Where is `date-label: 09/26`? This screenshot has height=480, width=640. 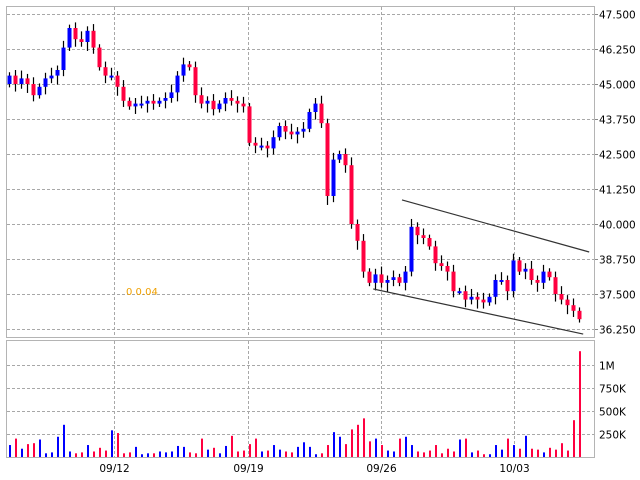
date-label: 09/26 is located at coordinates (381, 469).